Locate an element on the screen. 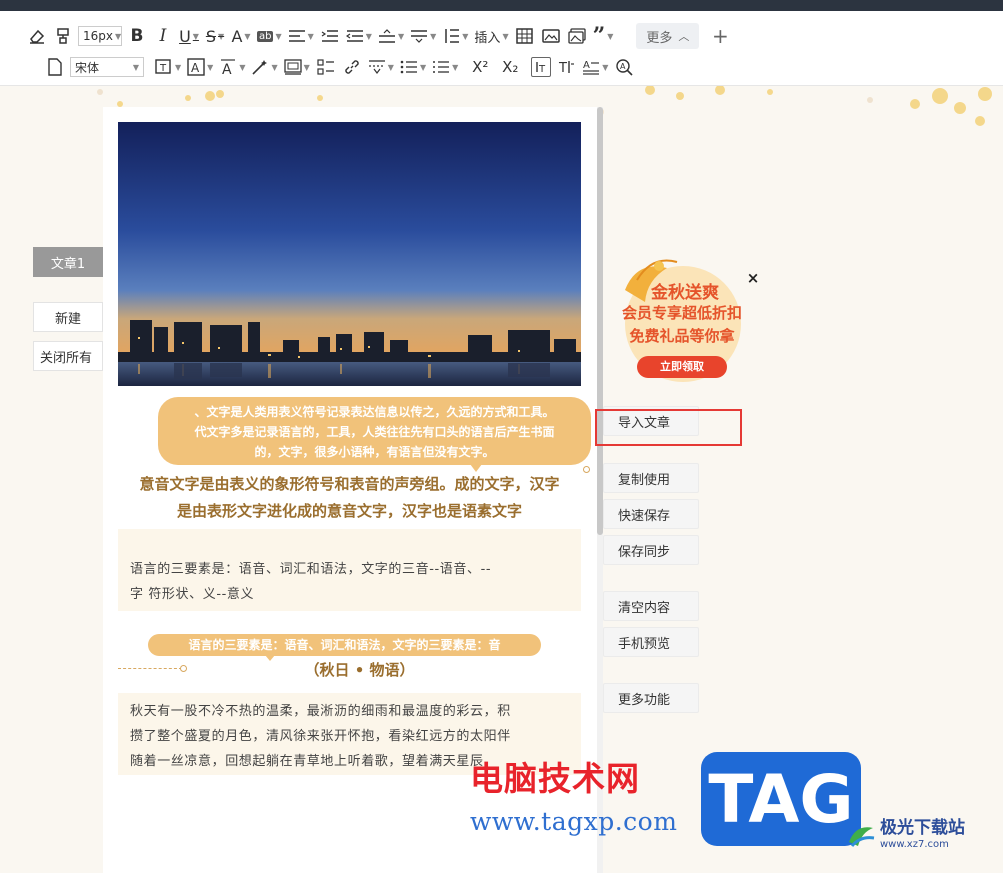 The height and width of the screenshot is (873, 1003). indent-icon is located at coordinates (330, 36).